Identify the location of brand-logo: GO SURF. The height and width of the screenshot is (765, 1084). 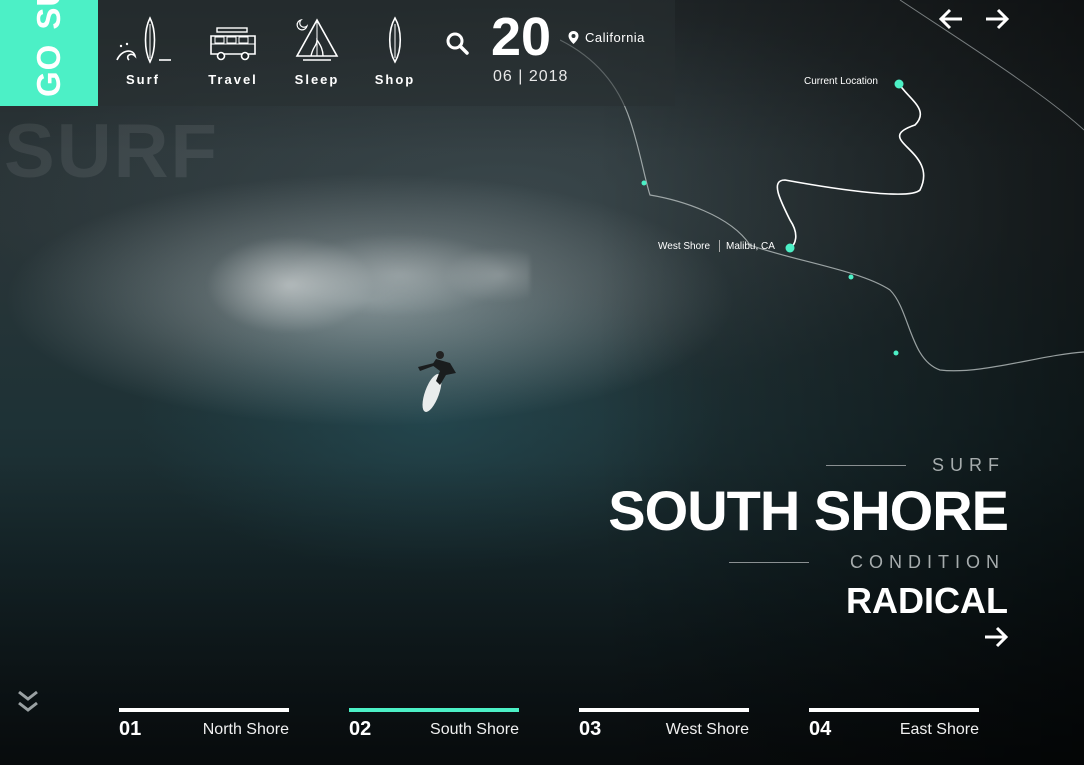
(49, 48).